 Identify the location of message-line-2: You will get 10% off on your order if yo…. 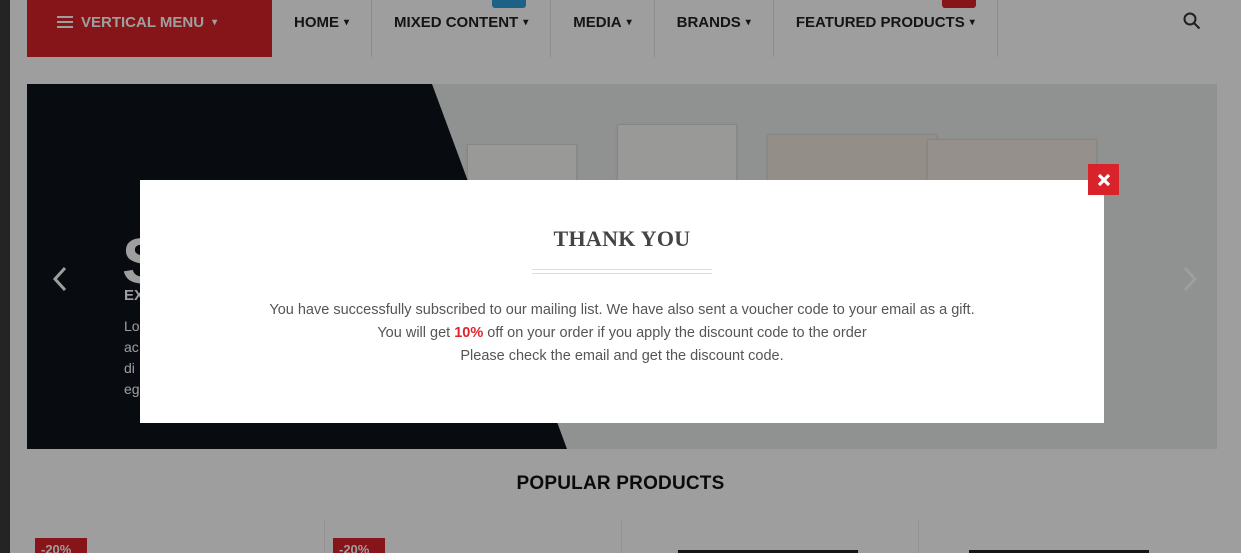
(622, 333).